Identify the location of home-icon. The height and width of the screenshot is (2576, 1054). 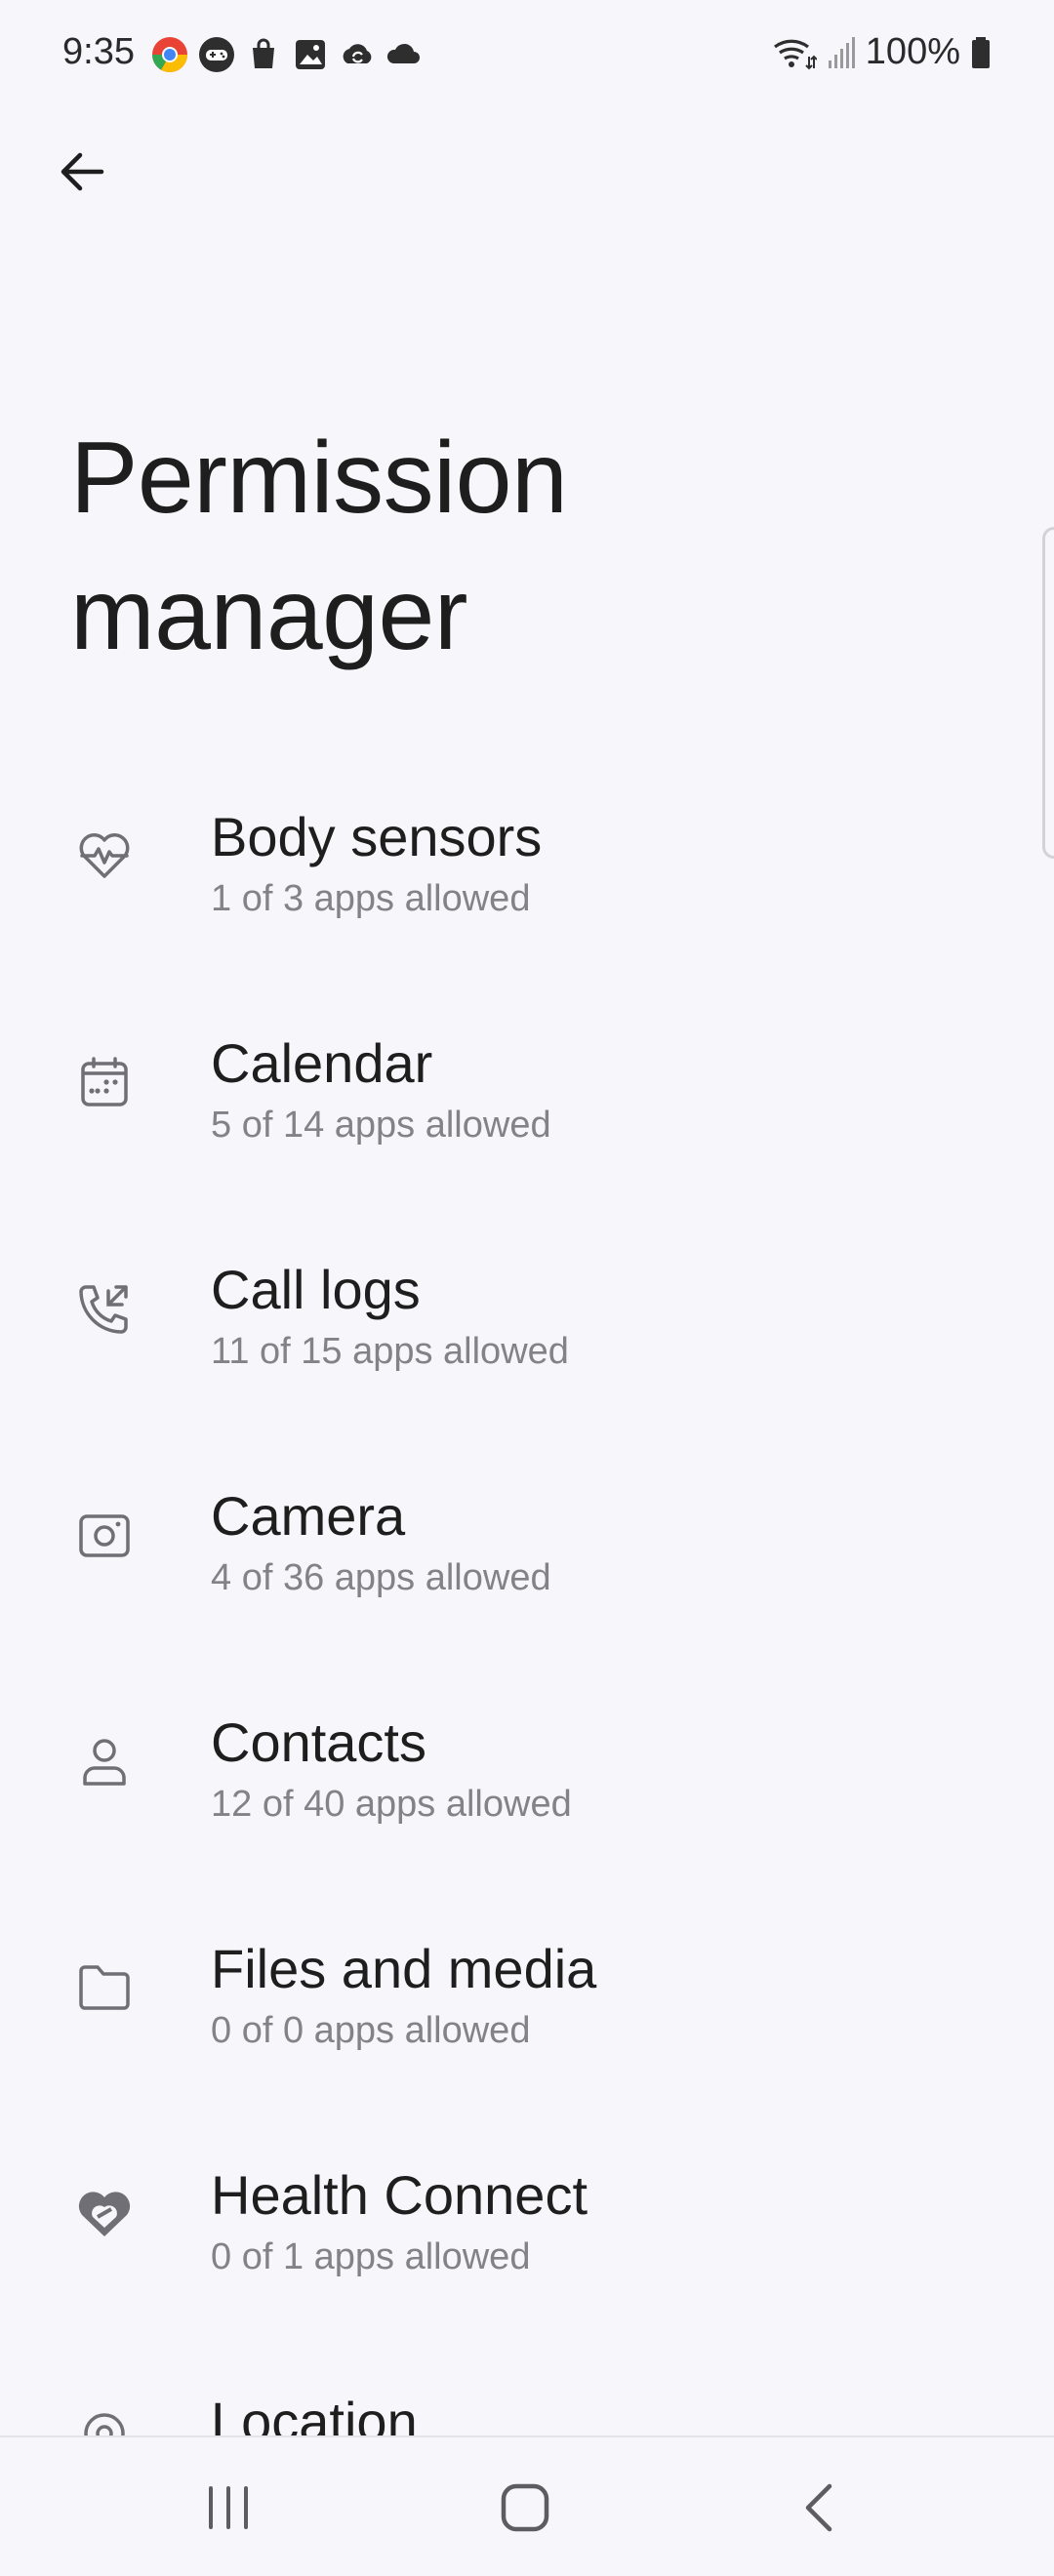
(525, 2507).